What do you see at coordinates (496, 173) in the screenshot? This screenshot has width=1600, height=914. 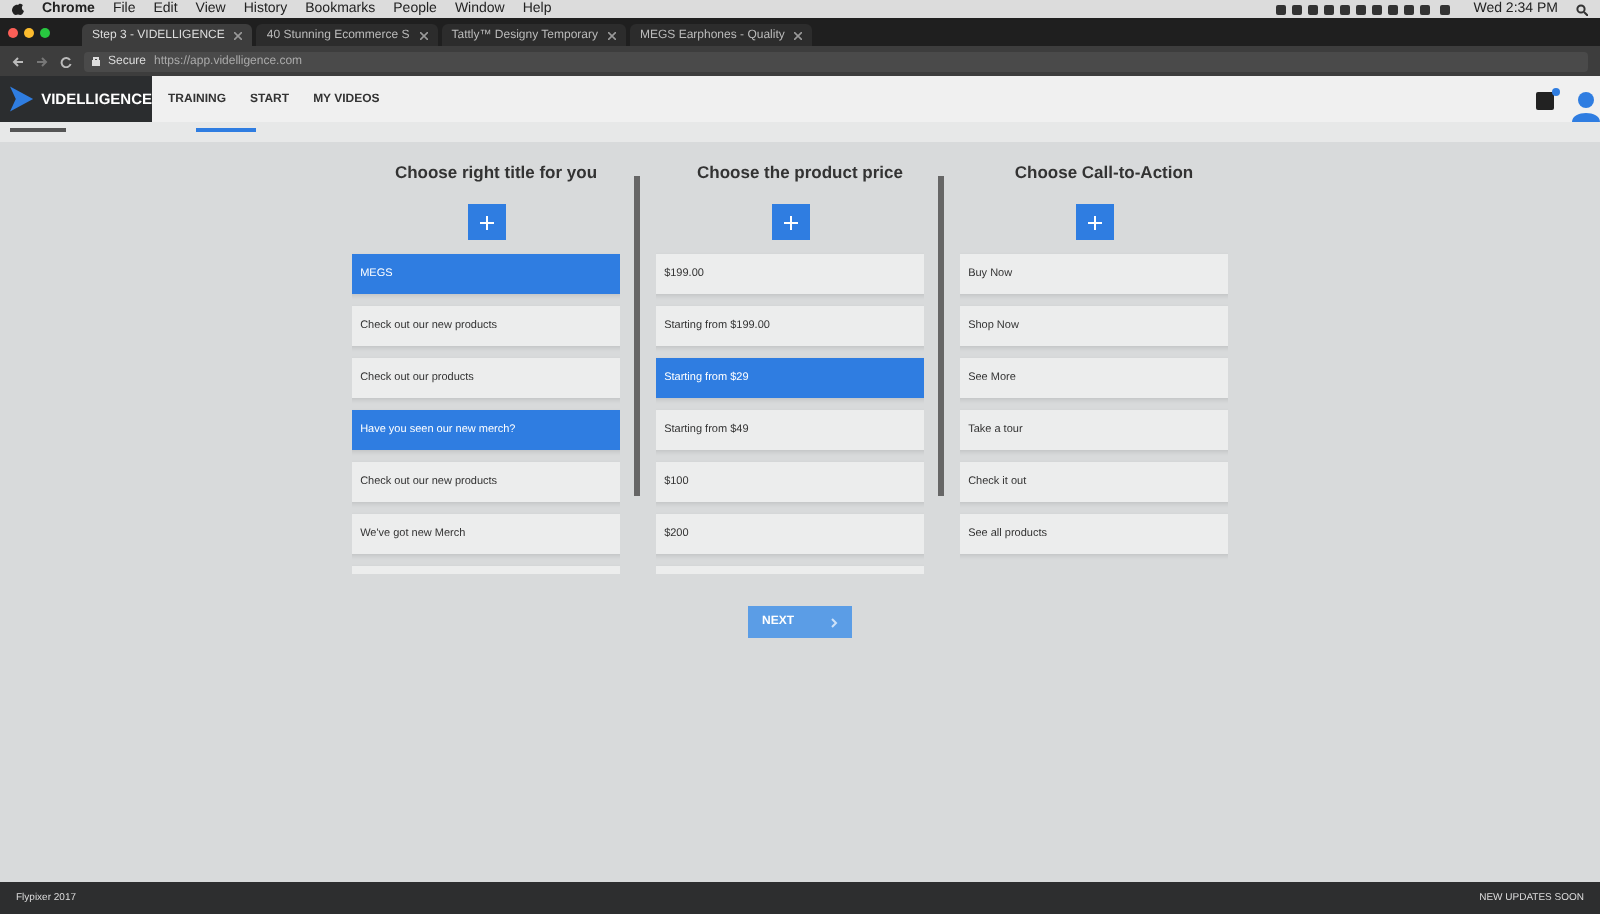 I see `column-title: Choose right title for you` at bounding box center [496, 173].